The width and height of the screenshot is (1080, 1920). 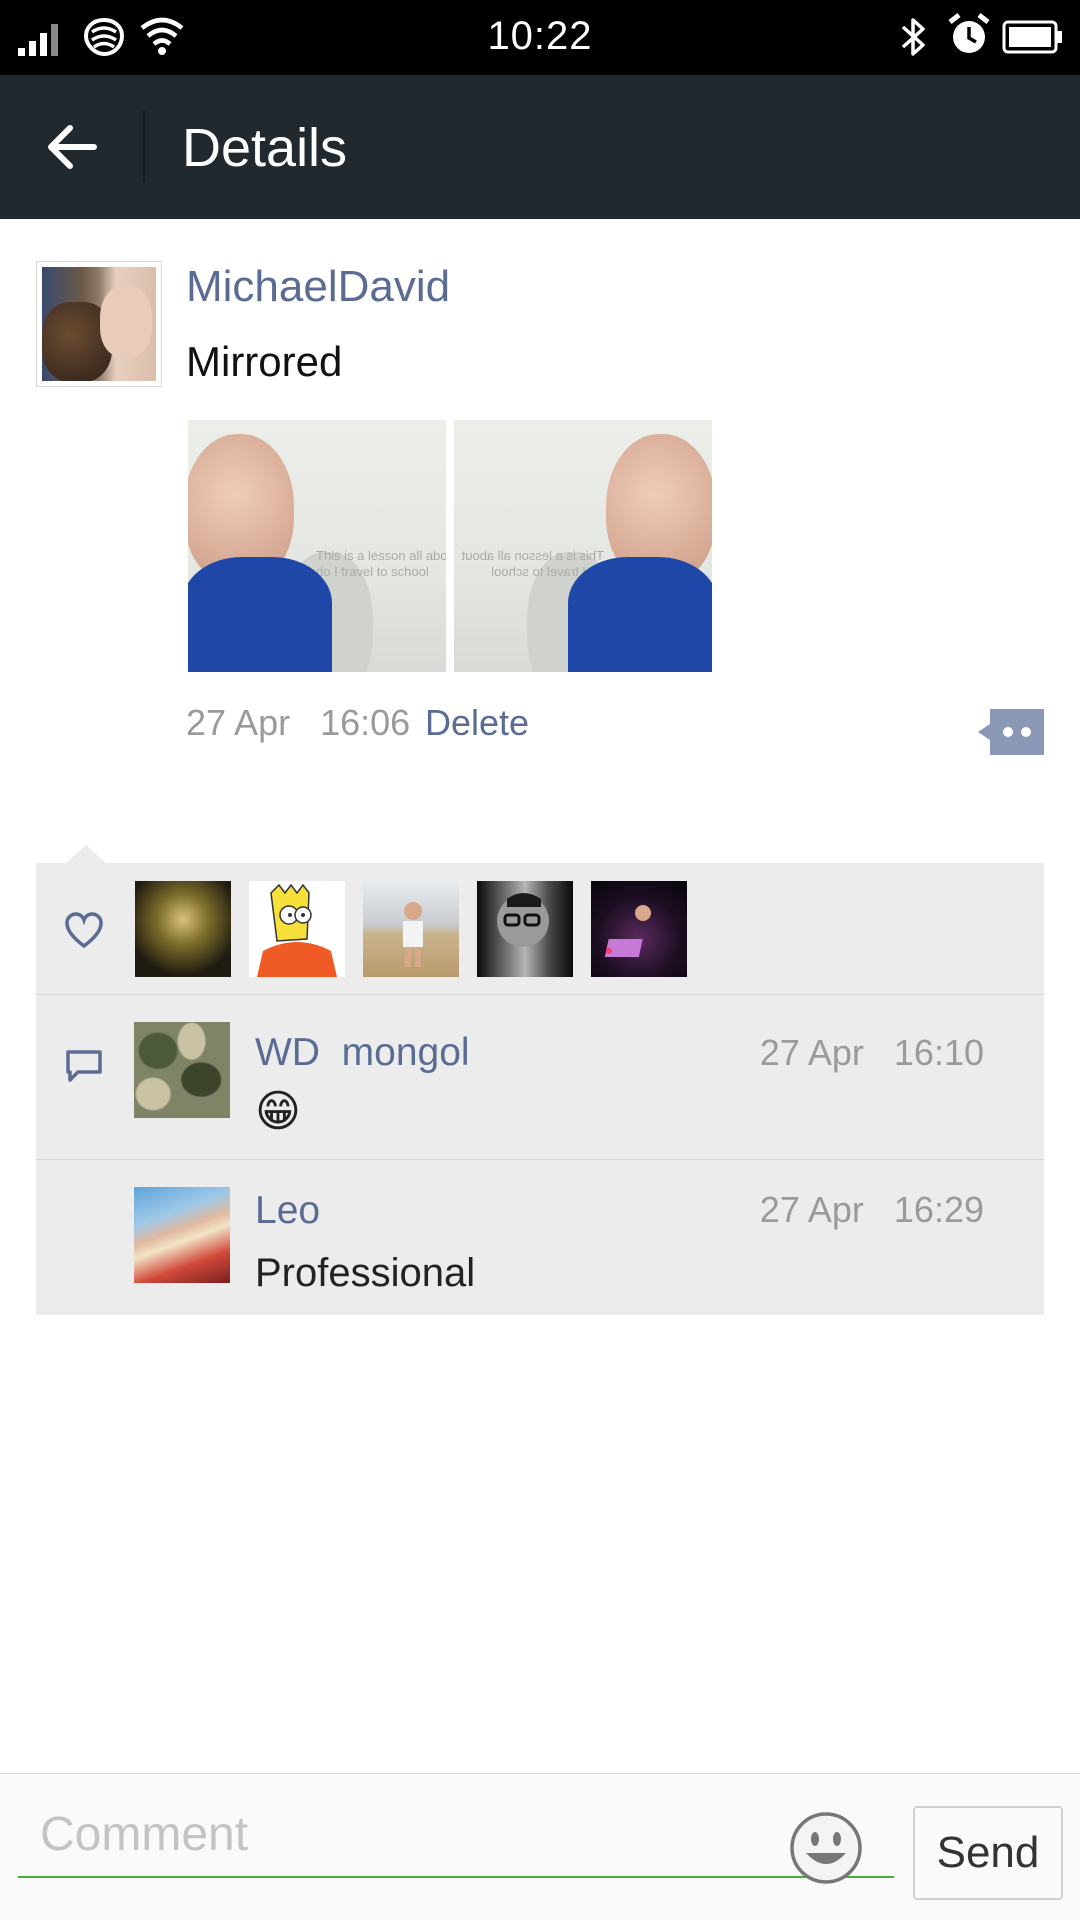 What do you see at coordinates (540, 37) in the screenshot?
I see `status-bar: 10:22` at bounding box center [540, 37].